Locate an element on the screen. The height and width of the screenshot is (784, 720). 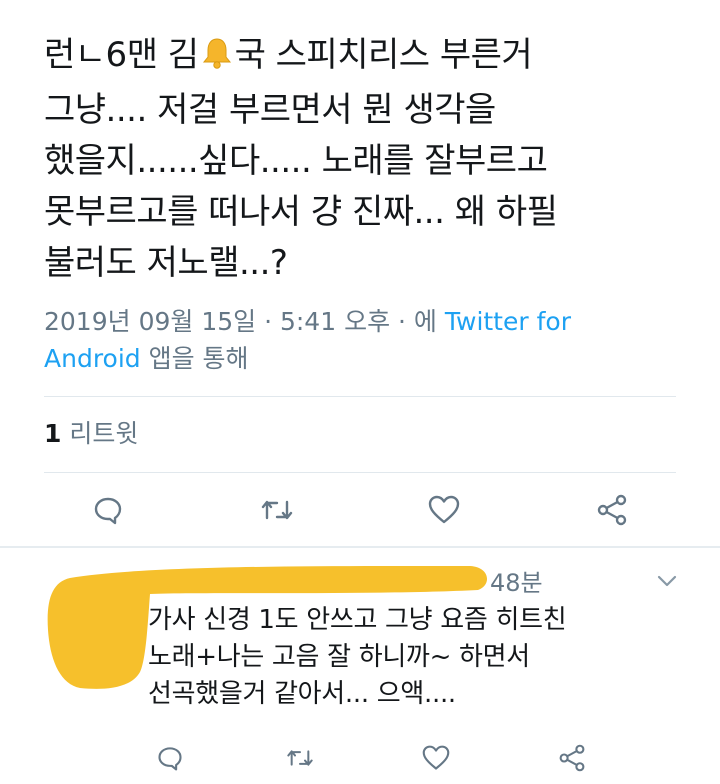
reply-action-bar is located at coordinates (360, 758).